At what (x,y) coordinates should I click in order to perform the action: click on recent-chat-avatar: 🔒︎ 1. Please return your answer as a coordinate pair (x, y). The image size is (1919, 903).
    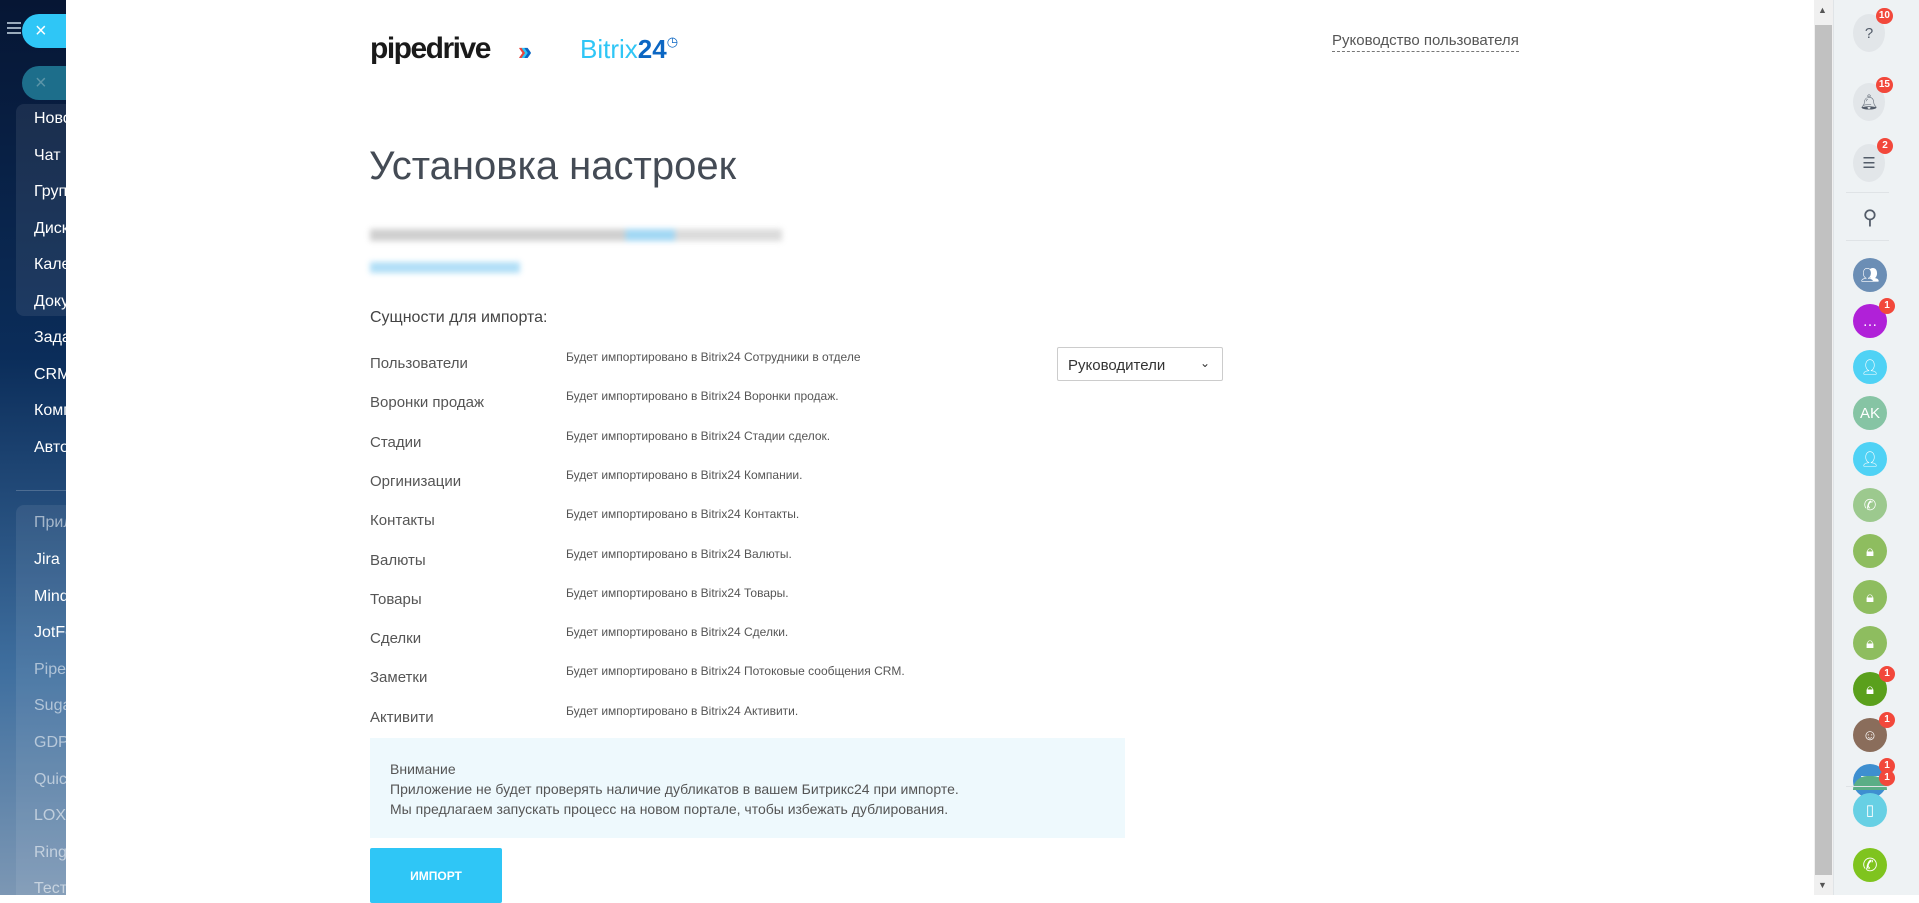
    Looking at the image, I should click on (1874, 686).